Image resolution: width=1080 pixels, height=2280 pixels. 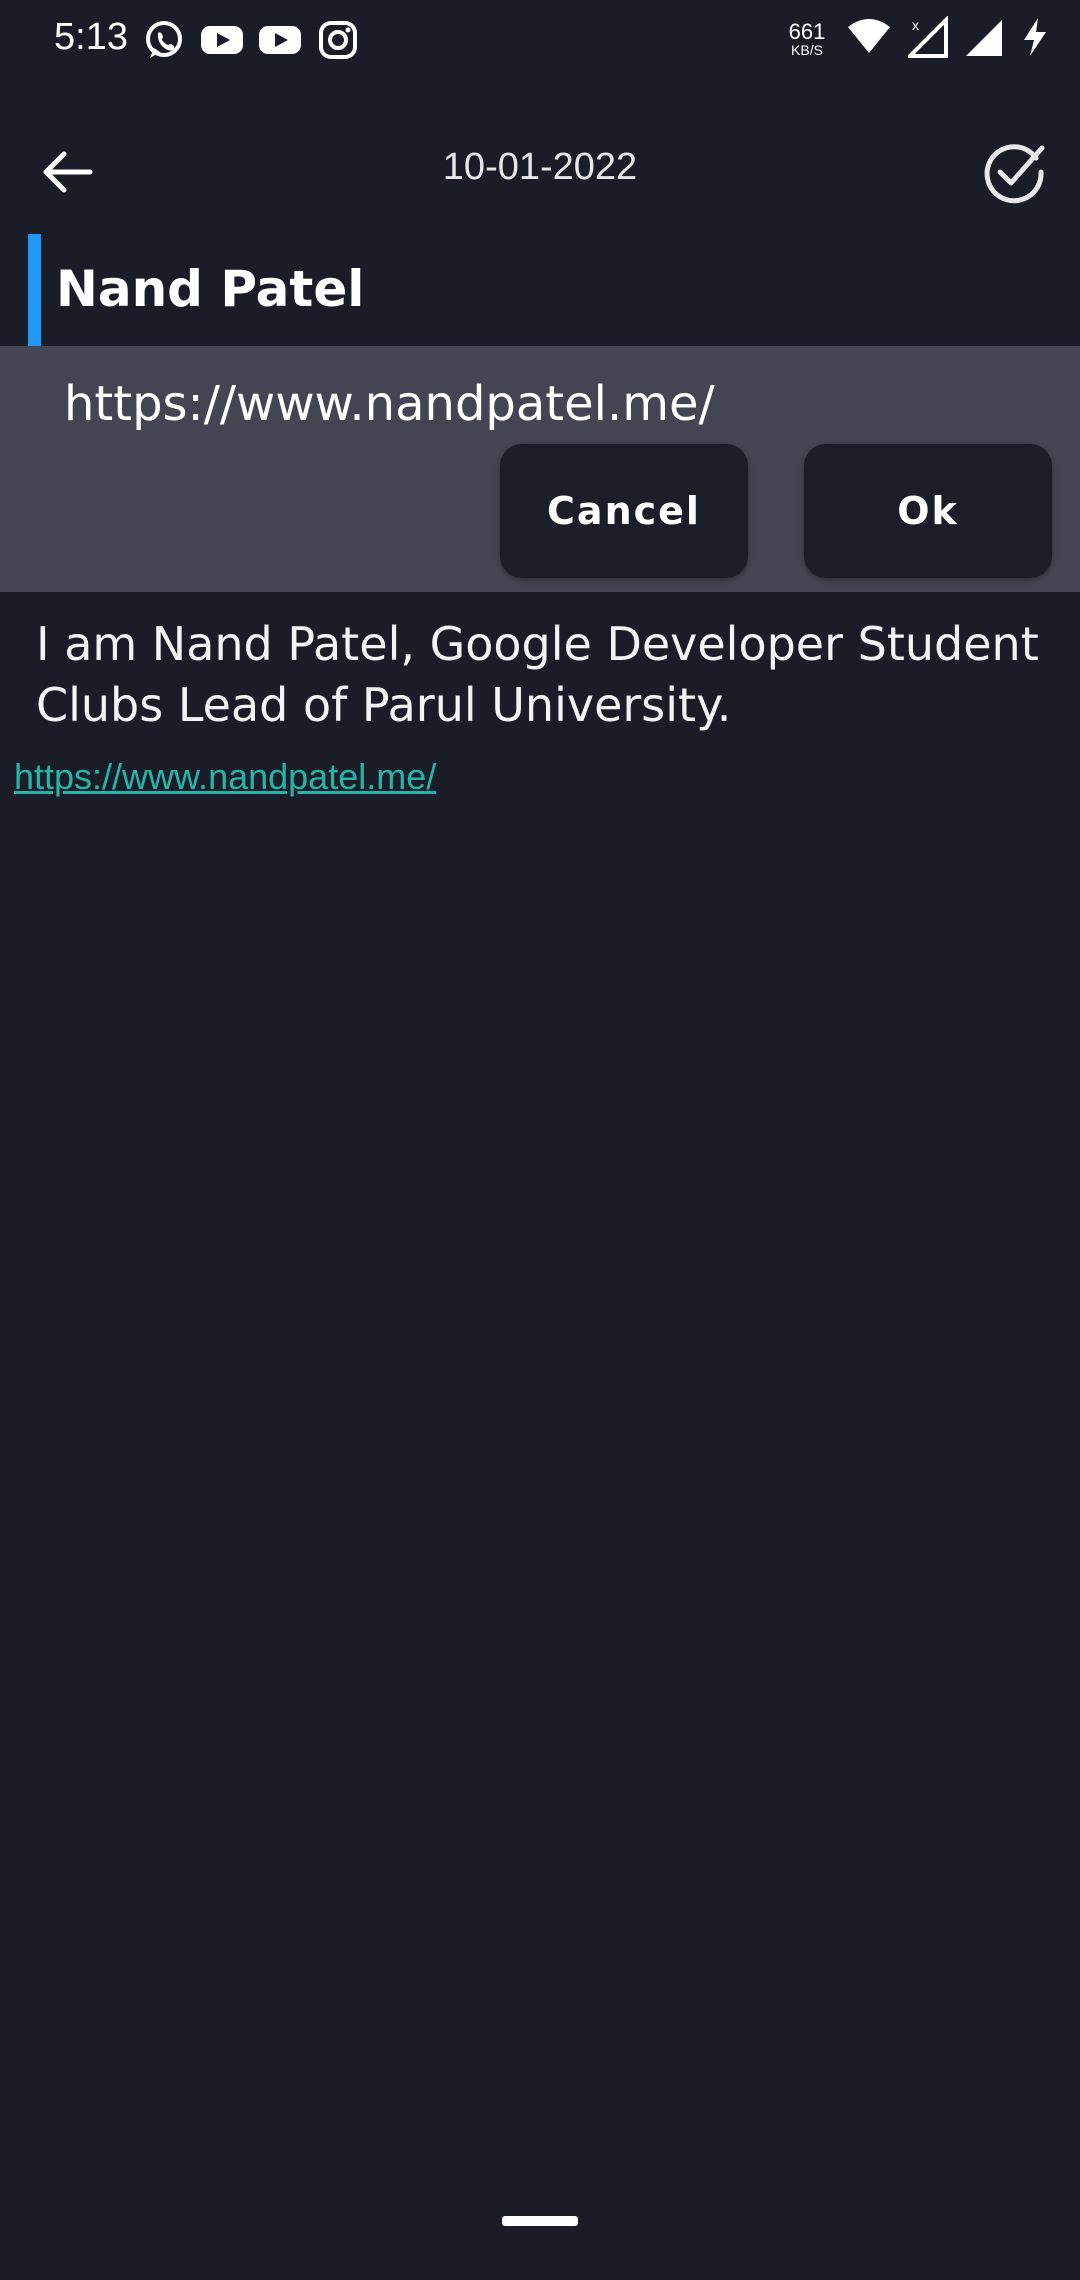 What do you see at coordinates (915, 25) in the screenshot?
I see `svg-text: x` at bounding box center [915, 25].